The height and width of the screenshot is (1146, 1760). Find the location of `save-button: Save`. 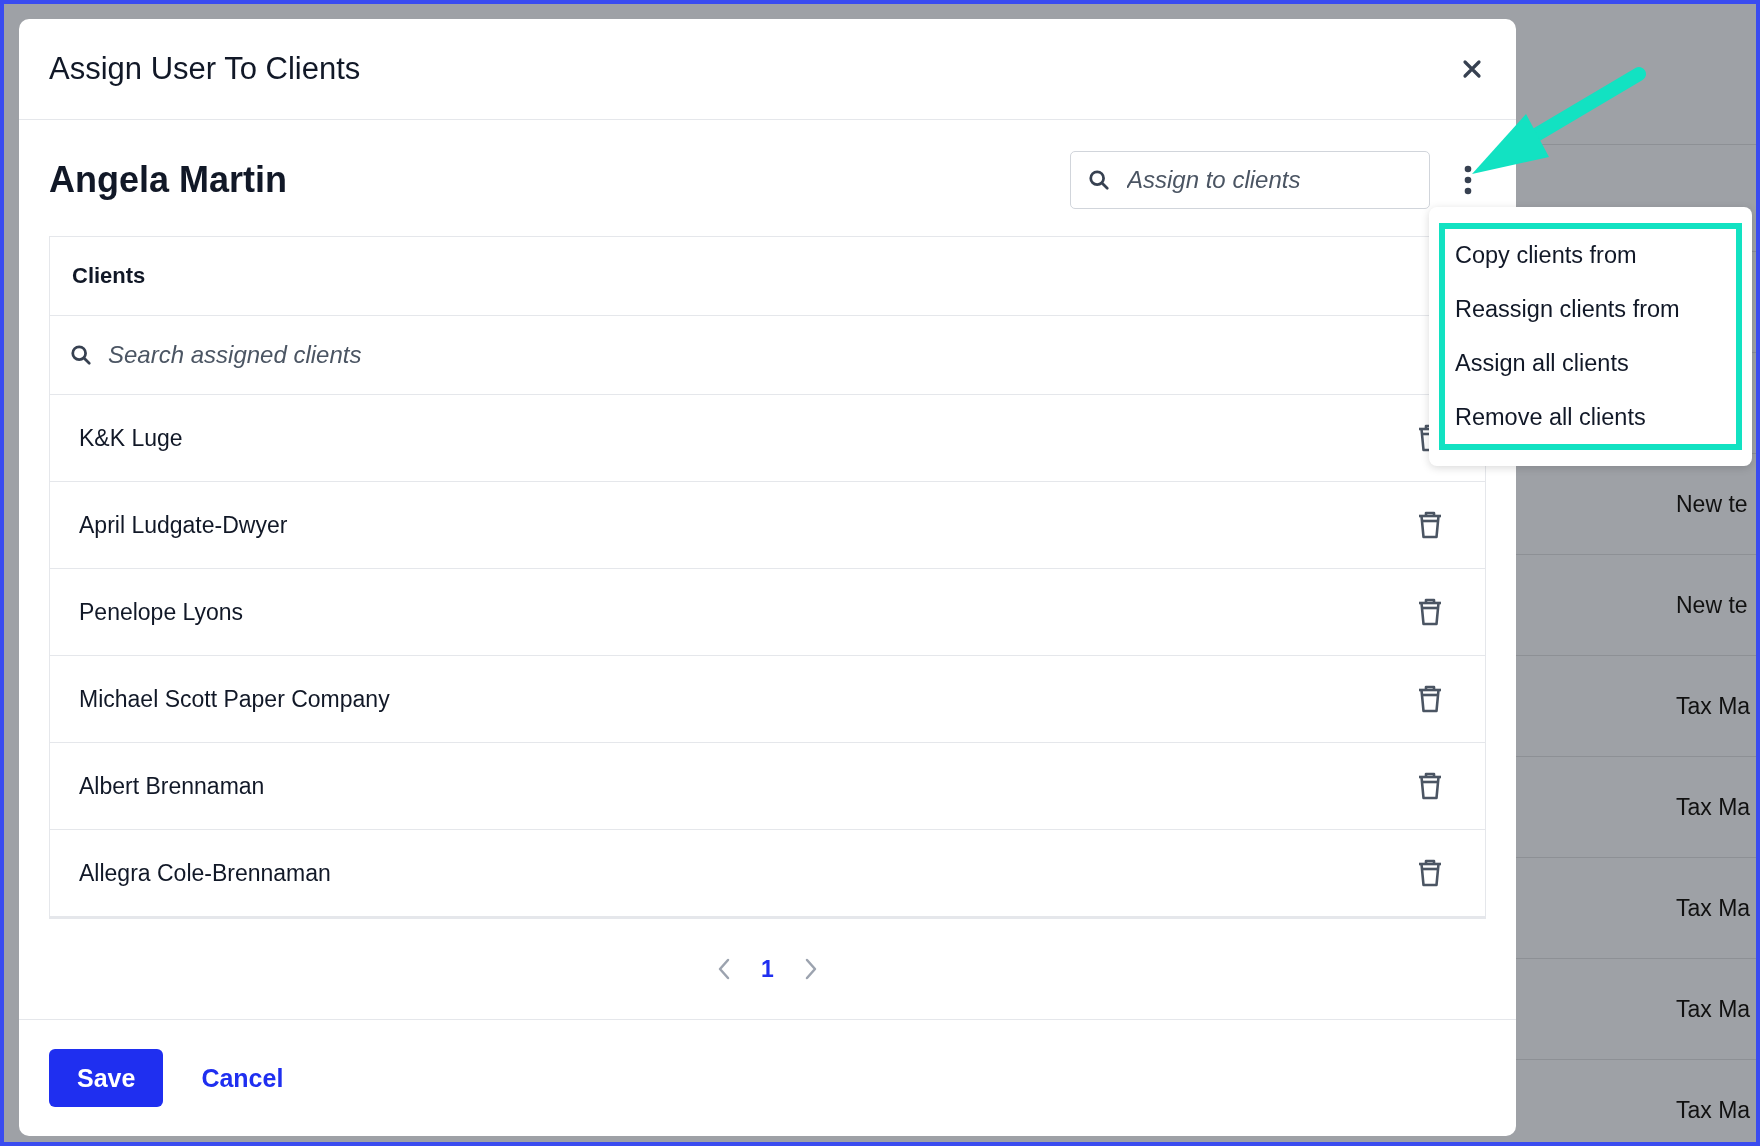

save-button: Save is located at coordinates (106, 1078).